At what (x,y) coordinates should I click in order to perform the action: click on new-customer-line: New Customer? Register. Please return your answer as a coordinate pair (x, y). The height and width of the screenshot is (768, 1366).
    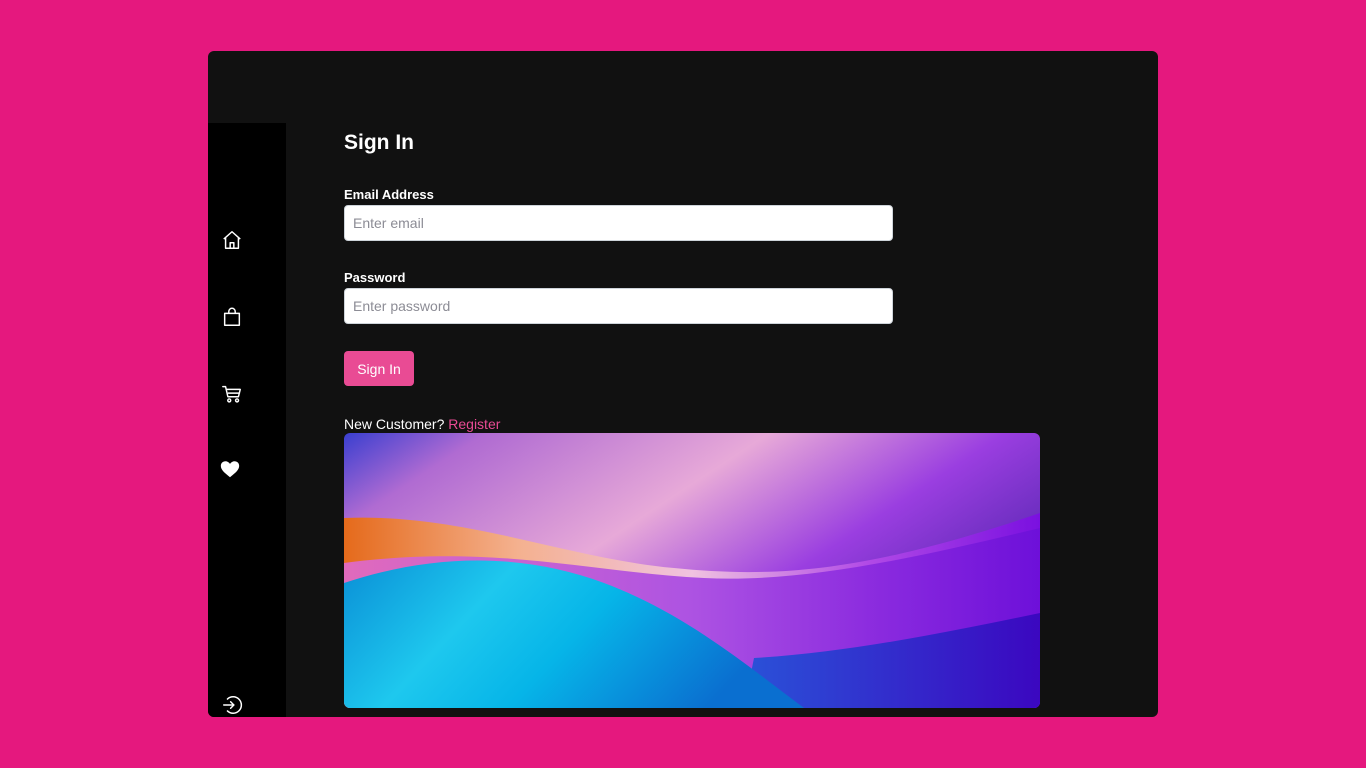
    Looking at the image, I should click on (422, 424).